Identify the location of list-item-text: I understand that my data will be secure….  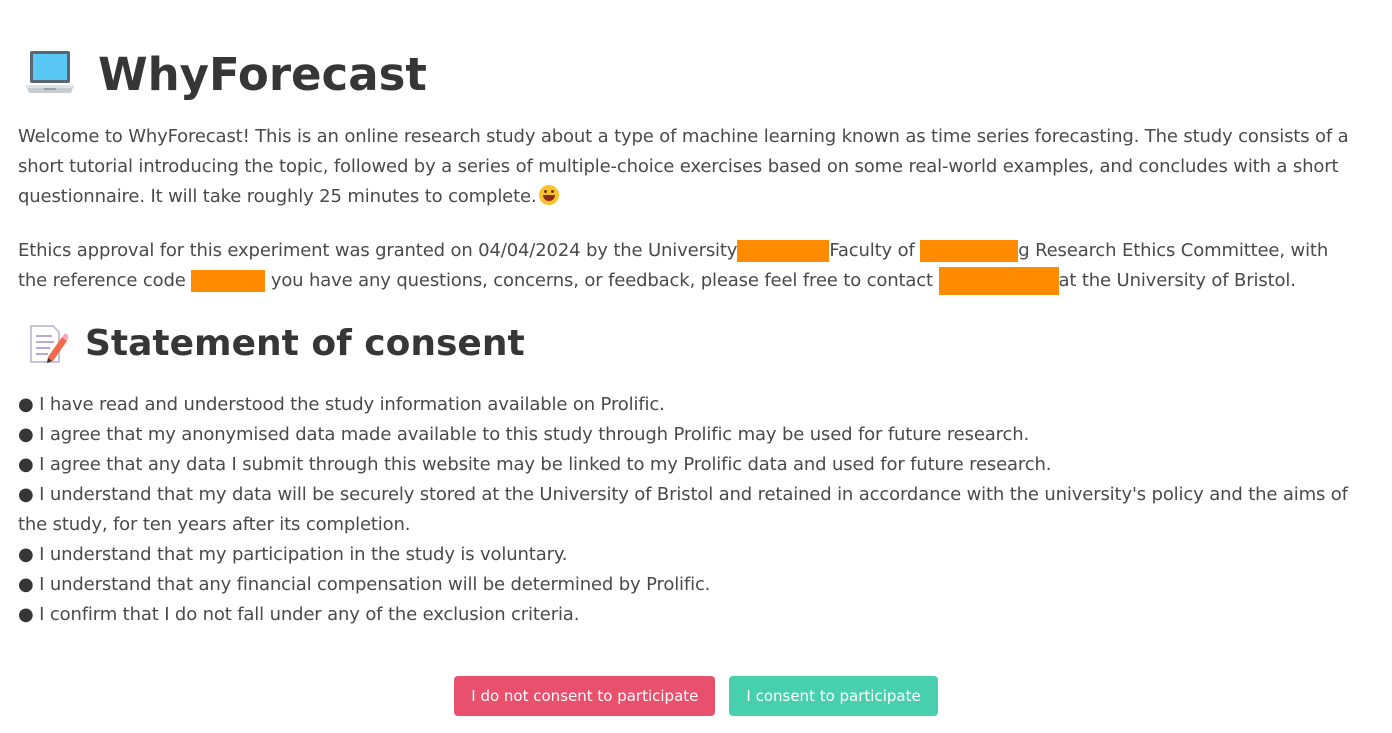
(683, 509).